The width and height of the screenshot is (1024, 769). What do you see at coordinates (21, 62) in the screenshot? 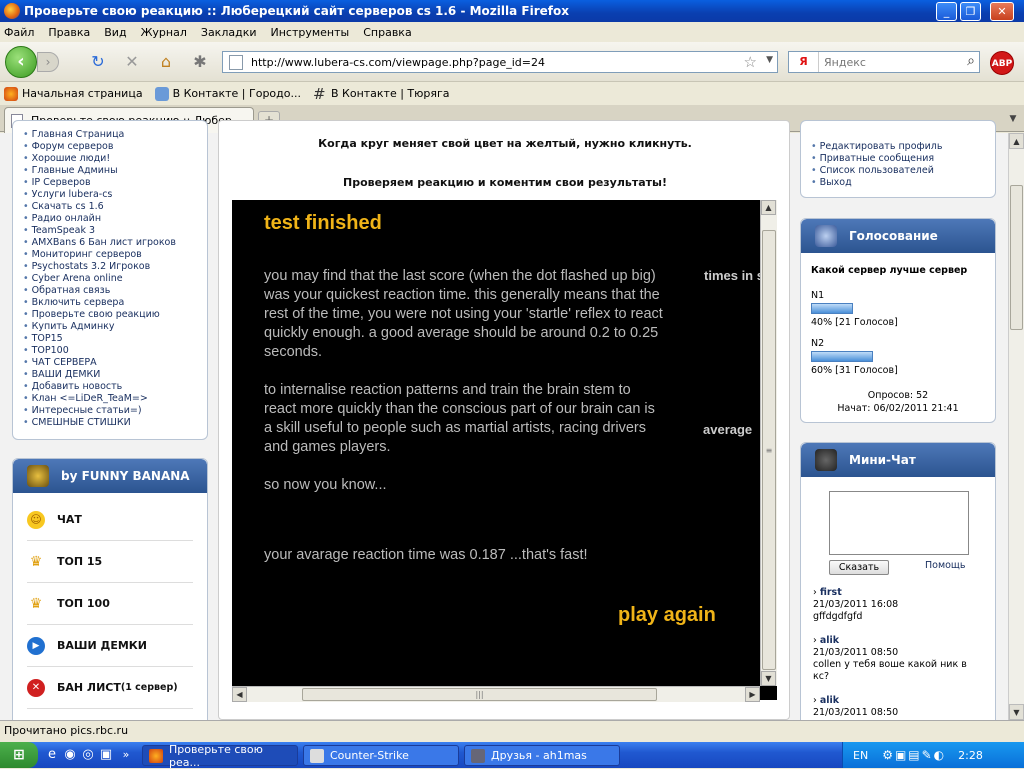
I see `back-button: ‹` at bounding box center [21, 62].